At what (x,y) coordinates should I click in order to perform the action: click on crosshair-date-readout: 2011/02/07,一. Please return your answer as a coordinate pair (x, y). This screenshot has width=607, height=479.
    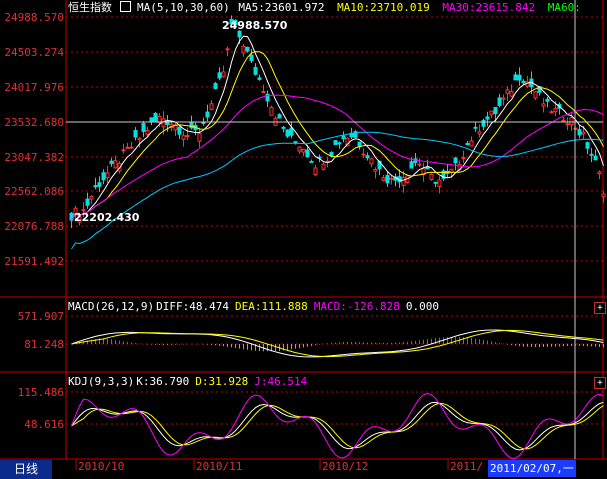
    Looking at the image, I should click on (532, 468).